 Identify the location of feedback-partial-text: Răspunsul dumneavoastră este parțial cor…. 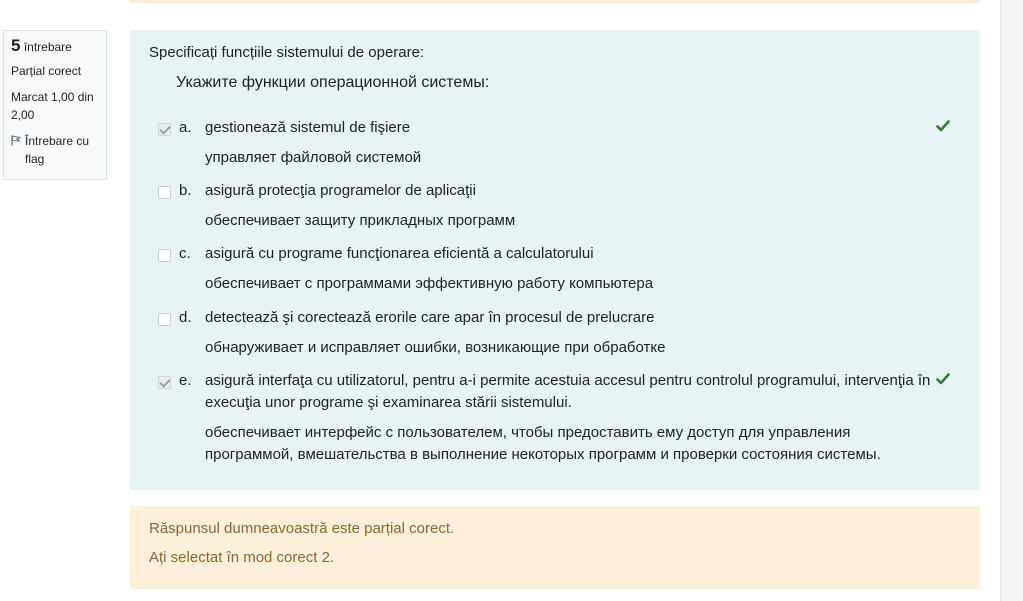
(302, 528).